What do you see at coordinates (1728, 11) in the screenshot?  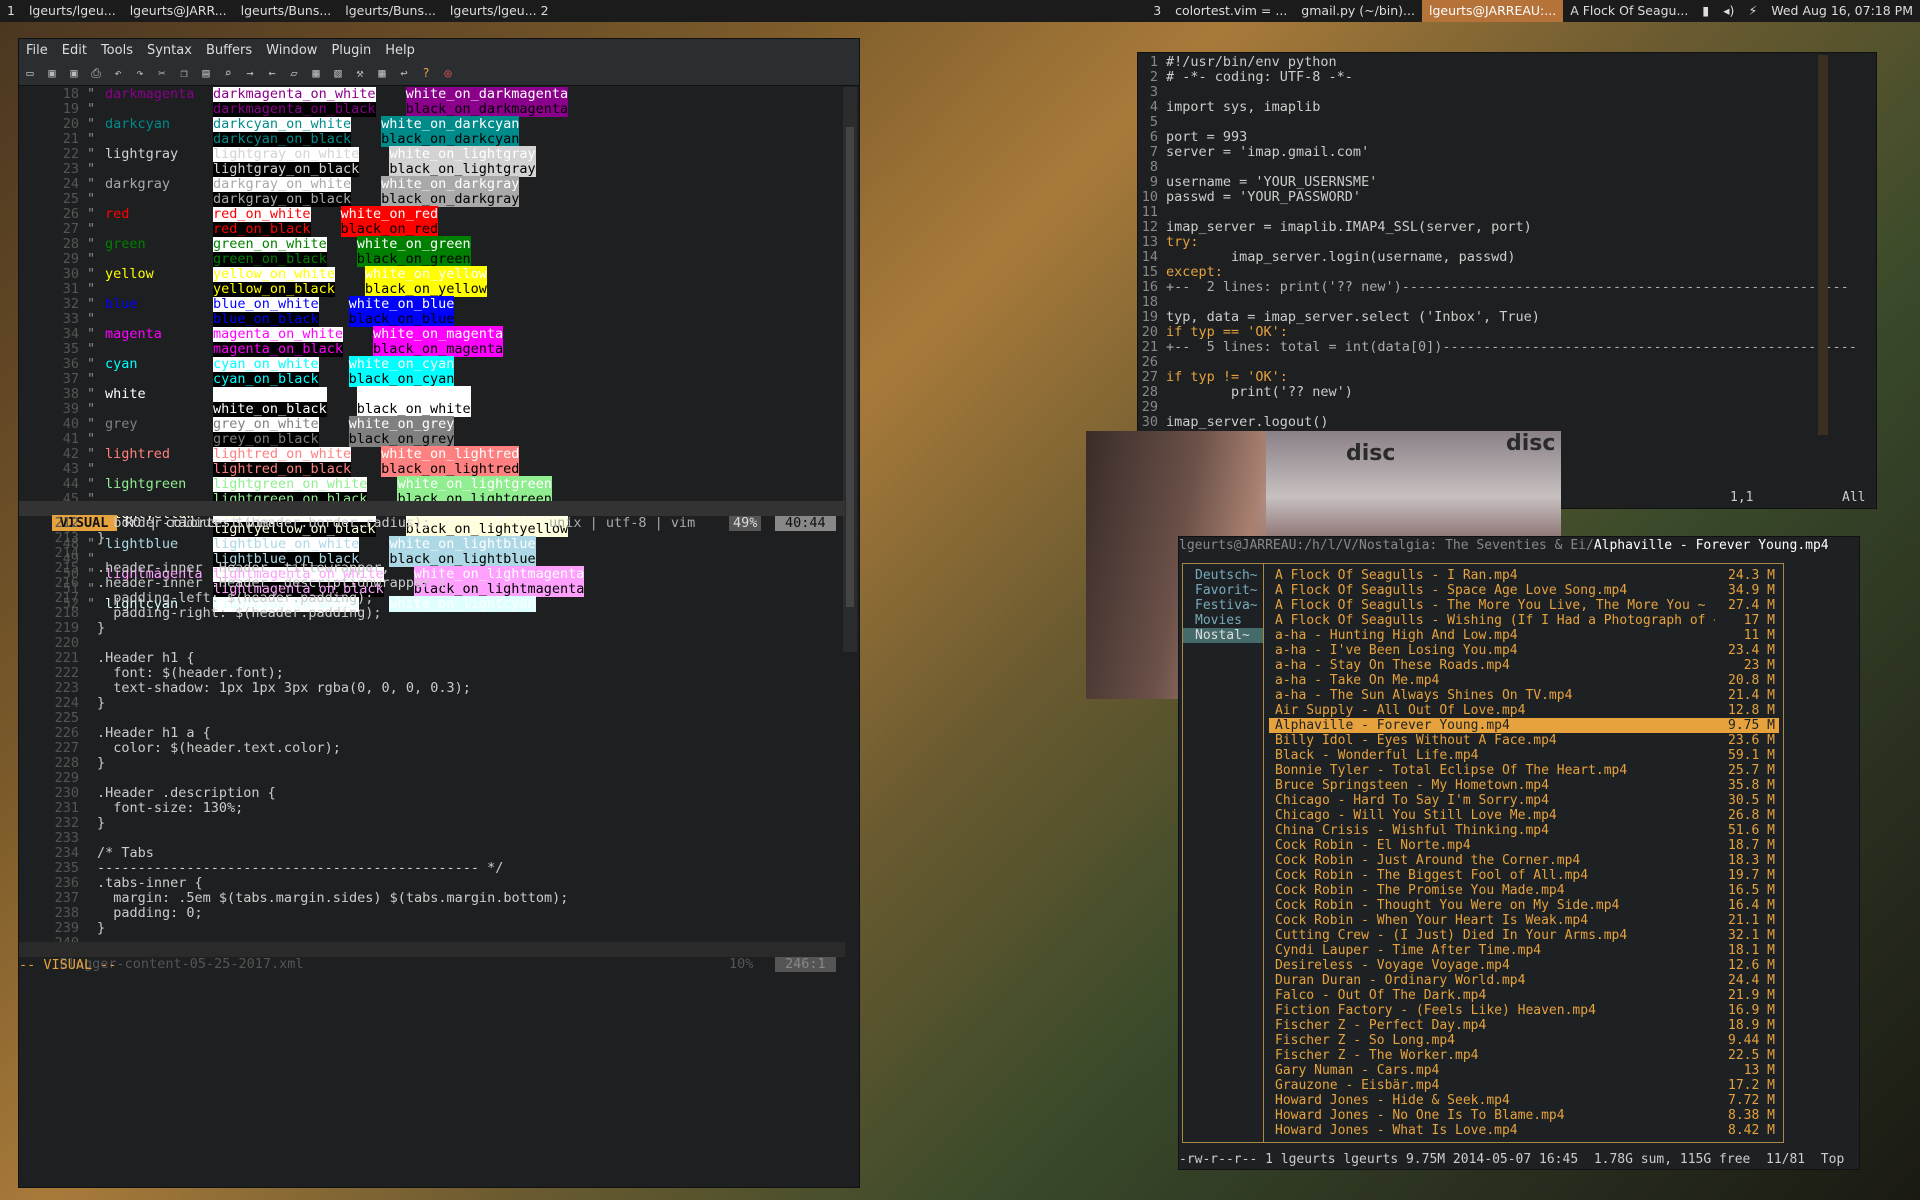 I see `volume-icon: ◂)` at bounding box center [1728, 11].